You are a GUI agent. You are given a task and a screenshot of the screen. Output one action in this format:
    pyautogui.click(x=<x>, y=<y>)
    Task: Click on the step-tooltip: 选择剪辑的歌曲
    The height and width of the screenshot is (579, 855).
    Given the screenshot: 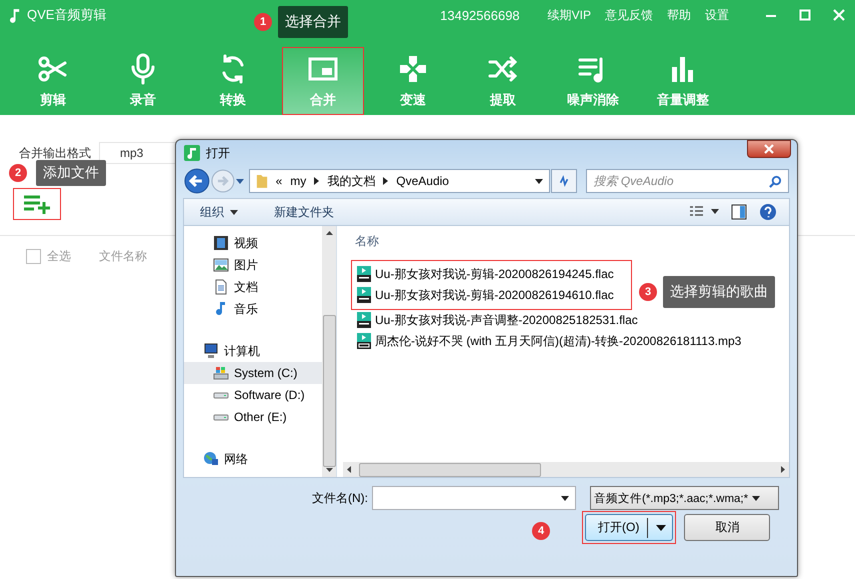 What is the action you would take?
    pyautogui.click(x=719, y=292)
    